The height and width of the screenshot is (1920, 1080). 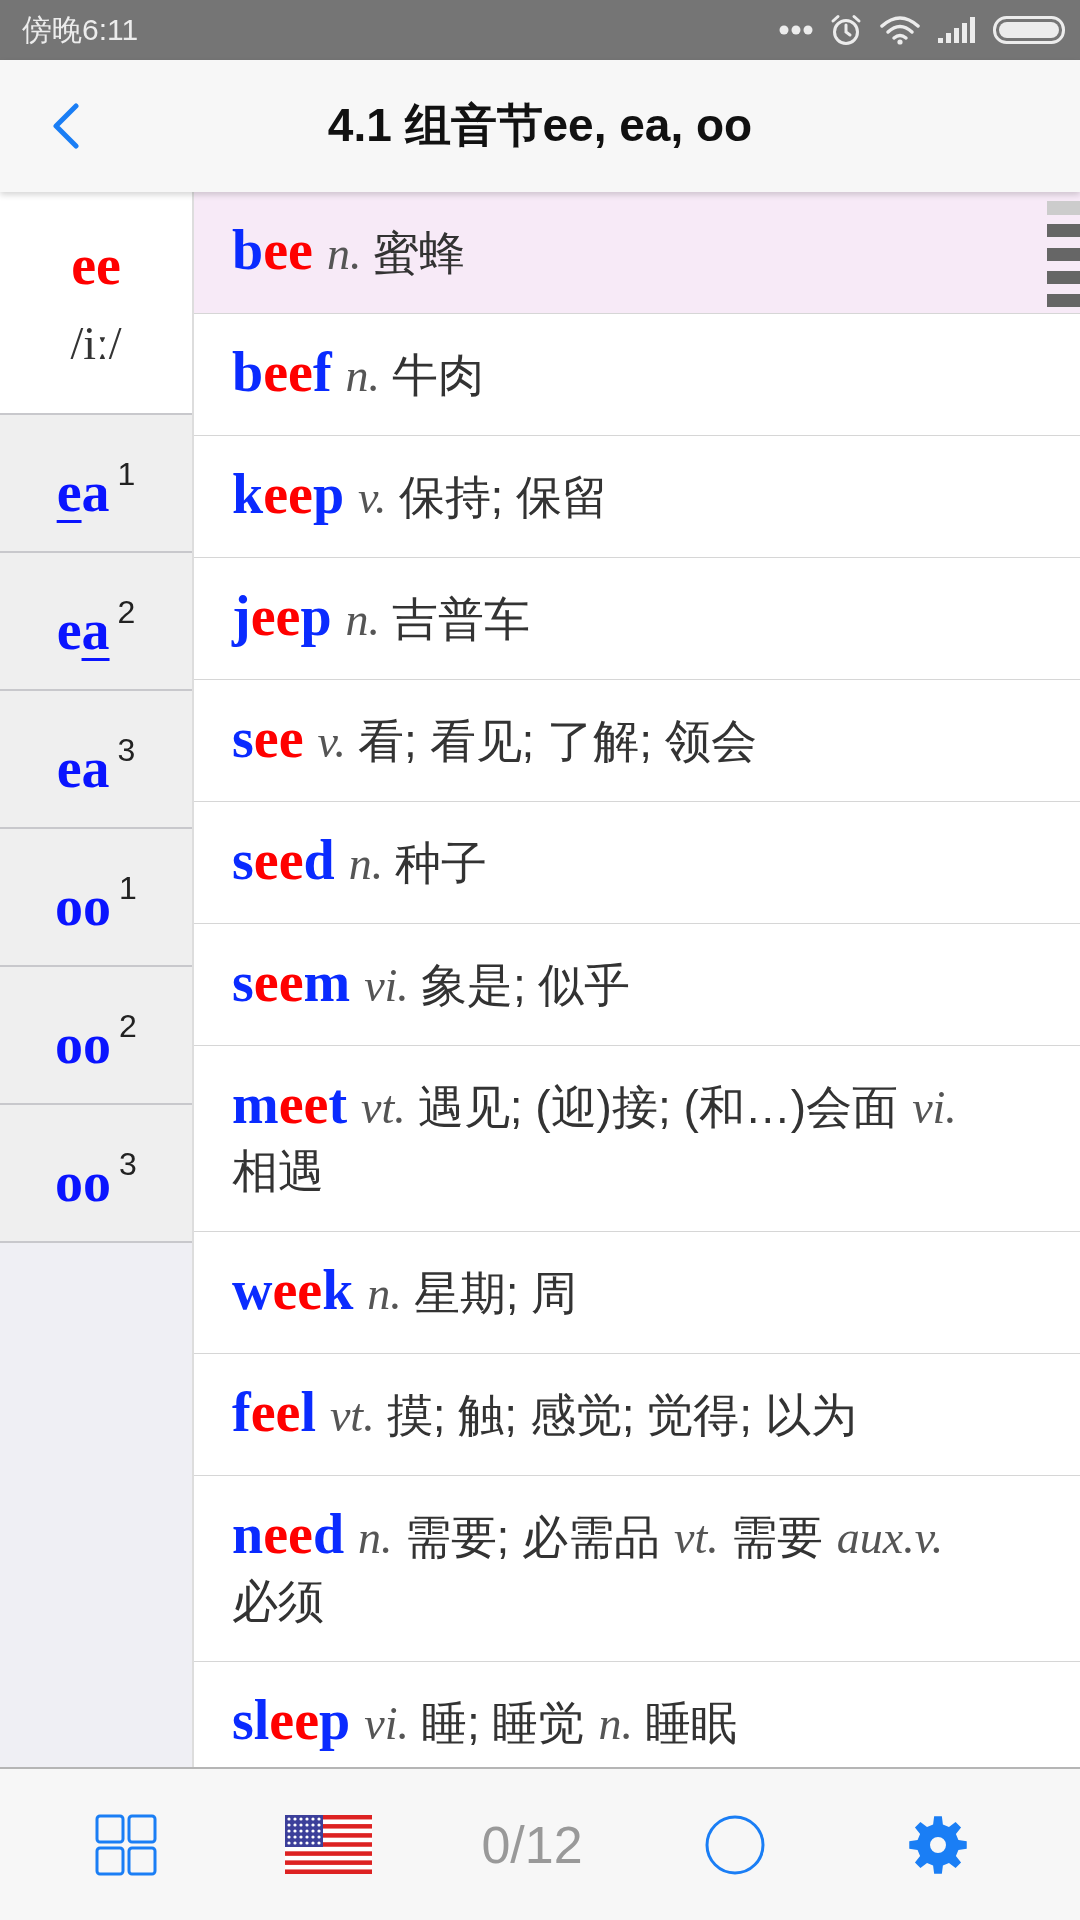 What do you see at coordinates (637, 1139) in the screenshot?
I see `word-list-item: meet vt. 遇见; (迎)接; (和…)会面 vi. 相遇` at bounding box center [637, 1139].